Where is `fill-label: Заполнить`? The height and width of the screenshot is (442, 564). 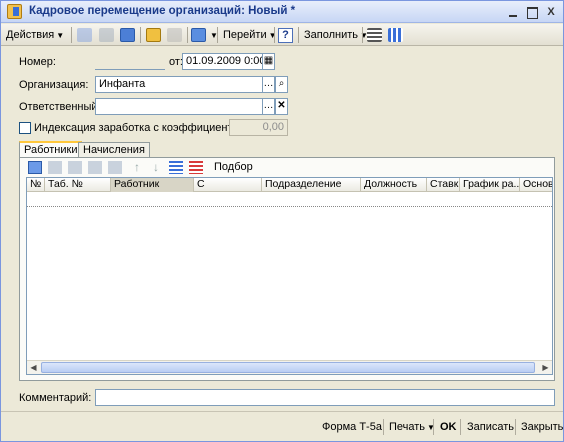
fill-label: Заполнить is located at coordinates (331, 35).